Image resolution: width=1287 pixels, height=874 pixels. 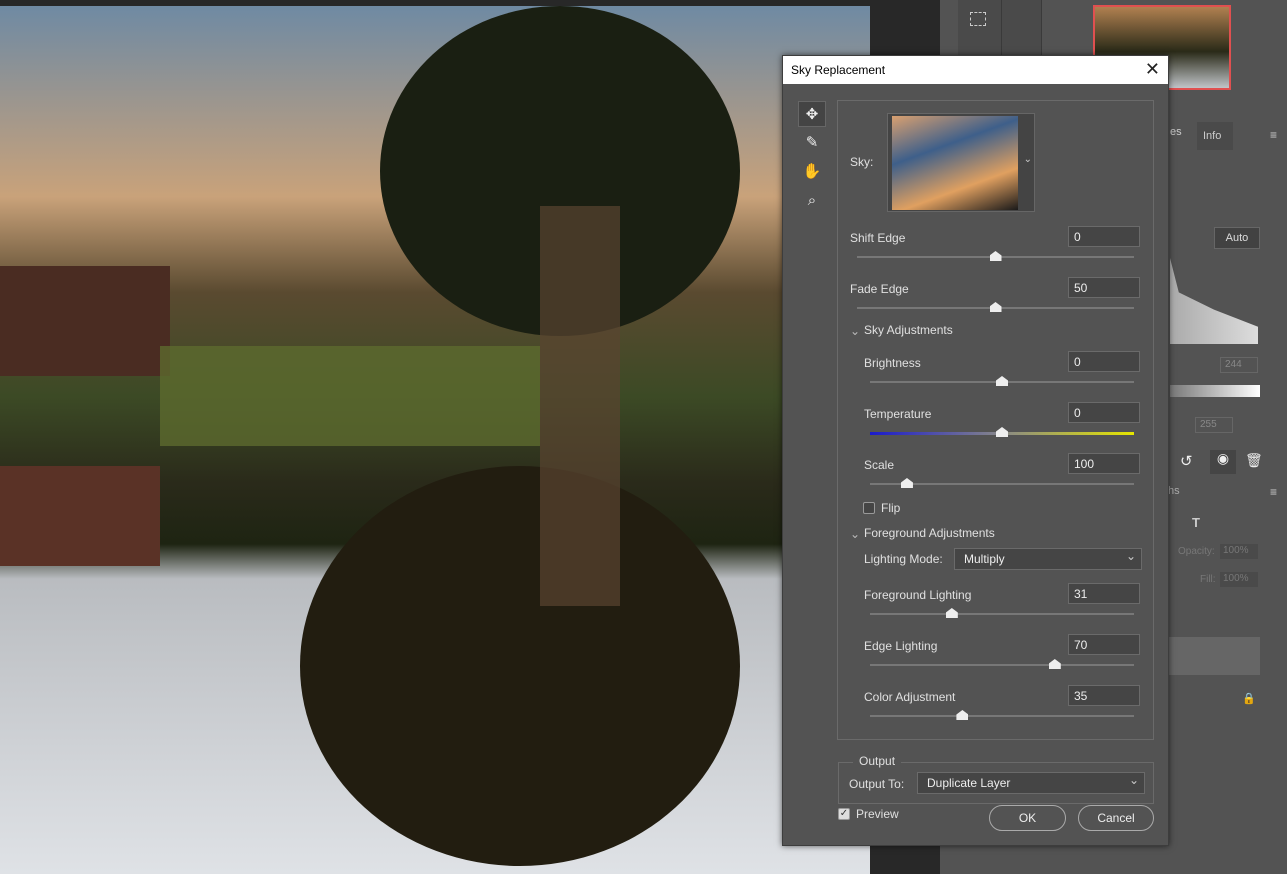 I want to click on output-to-label: Output To:, so click(x=877, y=784).